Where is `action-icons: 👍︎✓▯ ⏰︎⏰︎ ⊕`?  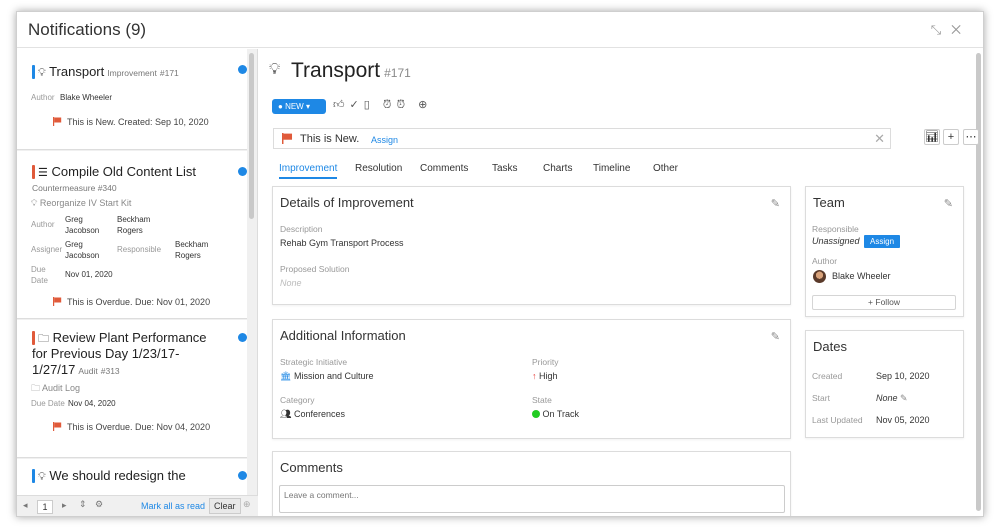 action-icons: 👍︎✓▯ ⏰︎⏰︎ ⊕ is located at coordinates (382, 105).